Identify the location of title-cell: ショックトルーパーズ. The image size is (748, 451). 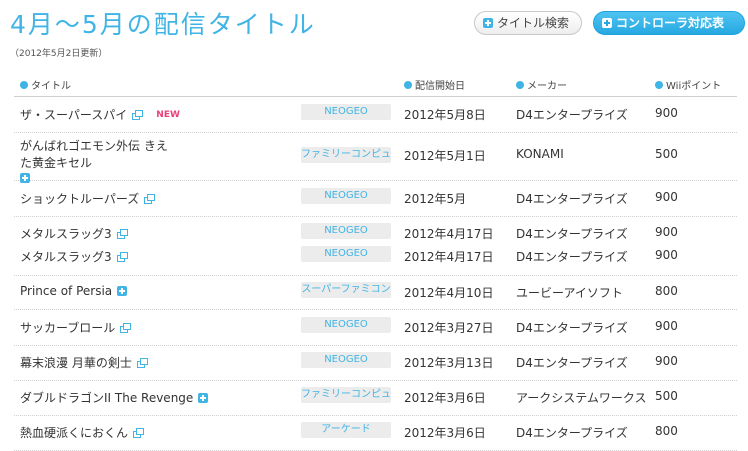
(88, 198).